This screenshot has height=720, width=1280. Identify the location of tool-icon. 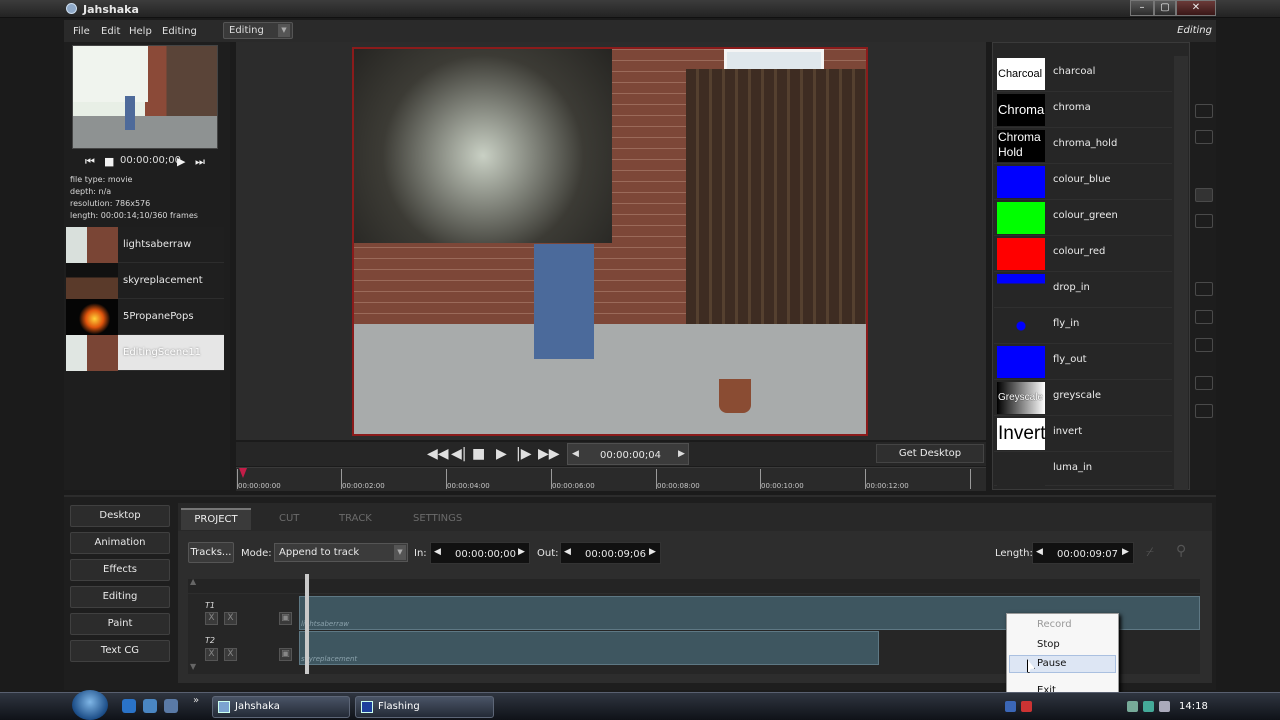
(1204, 137).